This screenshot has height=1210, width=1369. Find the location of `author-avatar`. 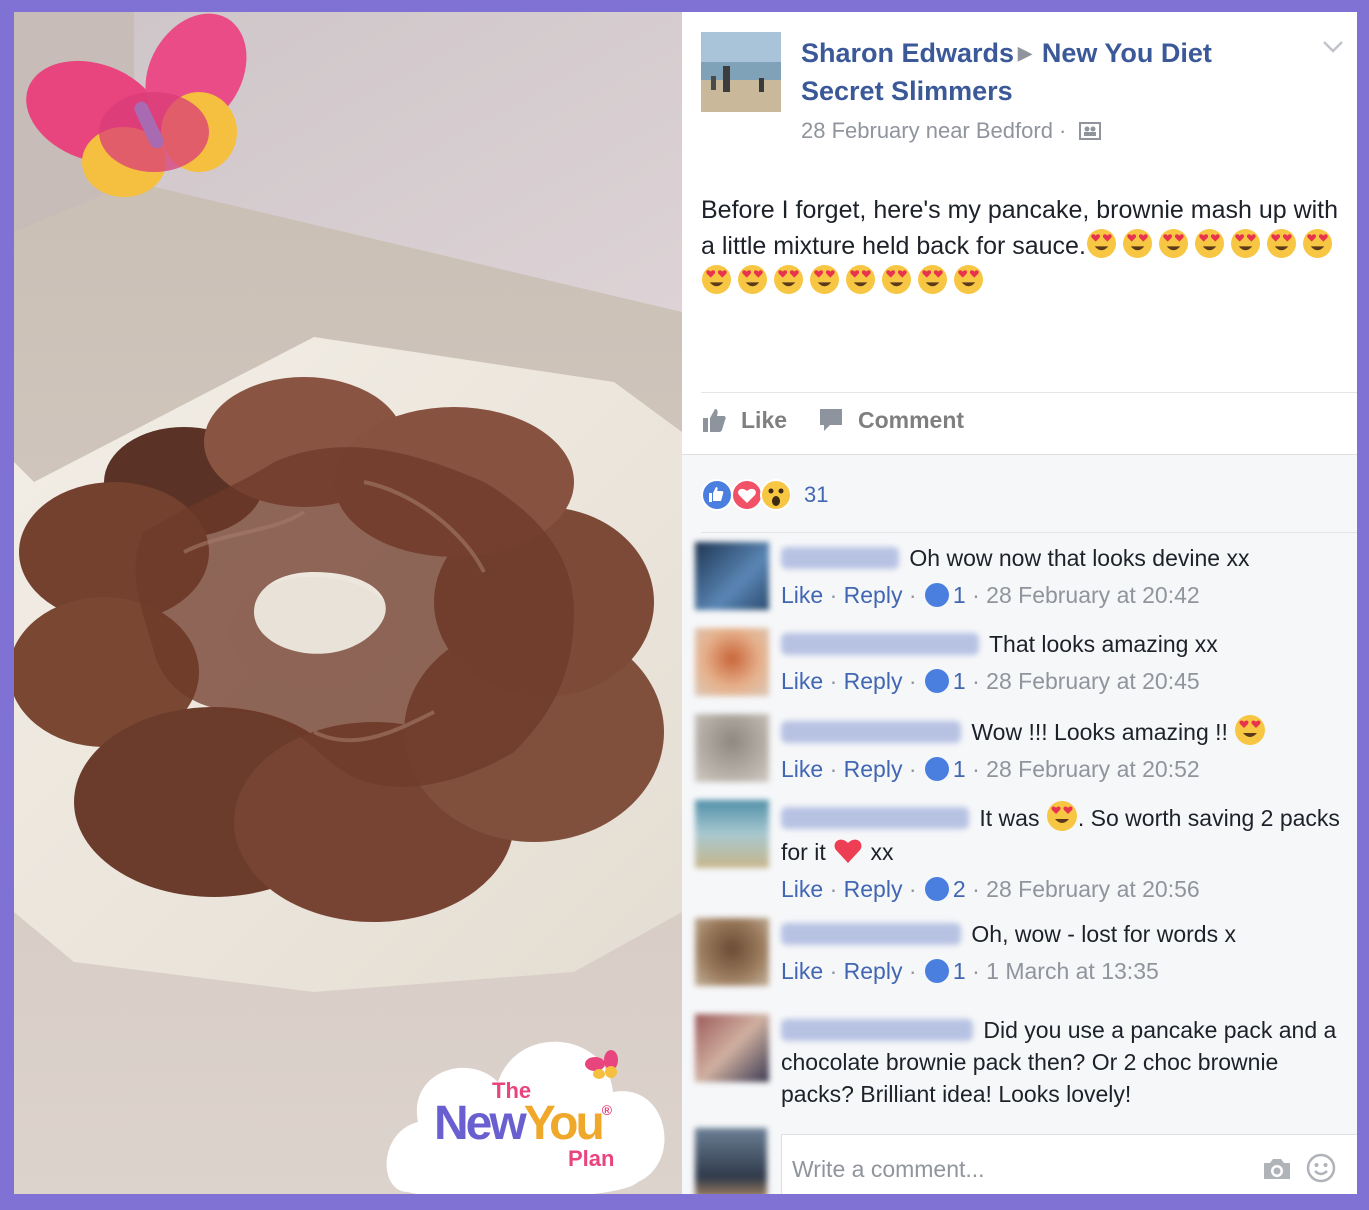

author-avatar is located at coordinates (741, 72).